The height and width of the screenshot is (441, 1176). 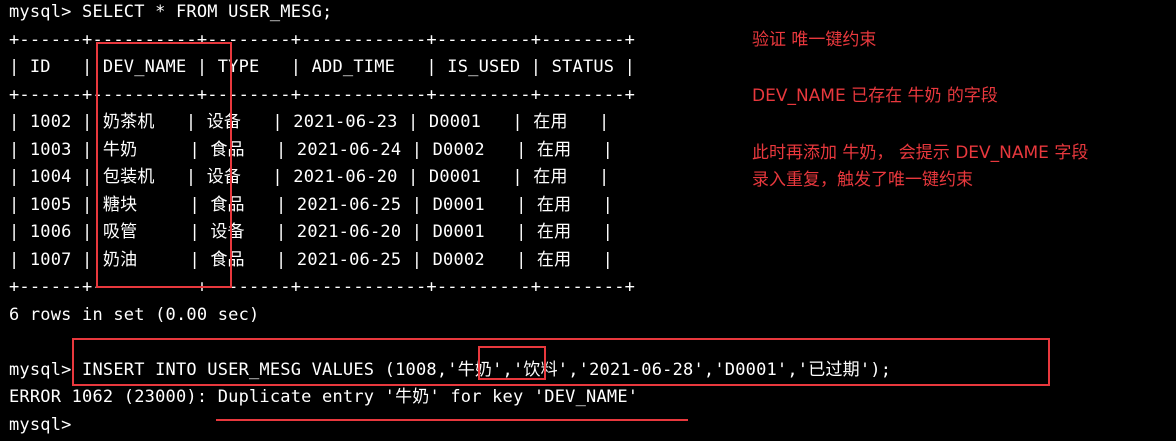 I want to click on annotation-trigger-note: 录入重复，触发了唯一键约束, so click(x=862, y=180).